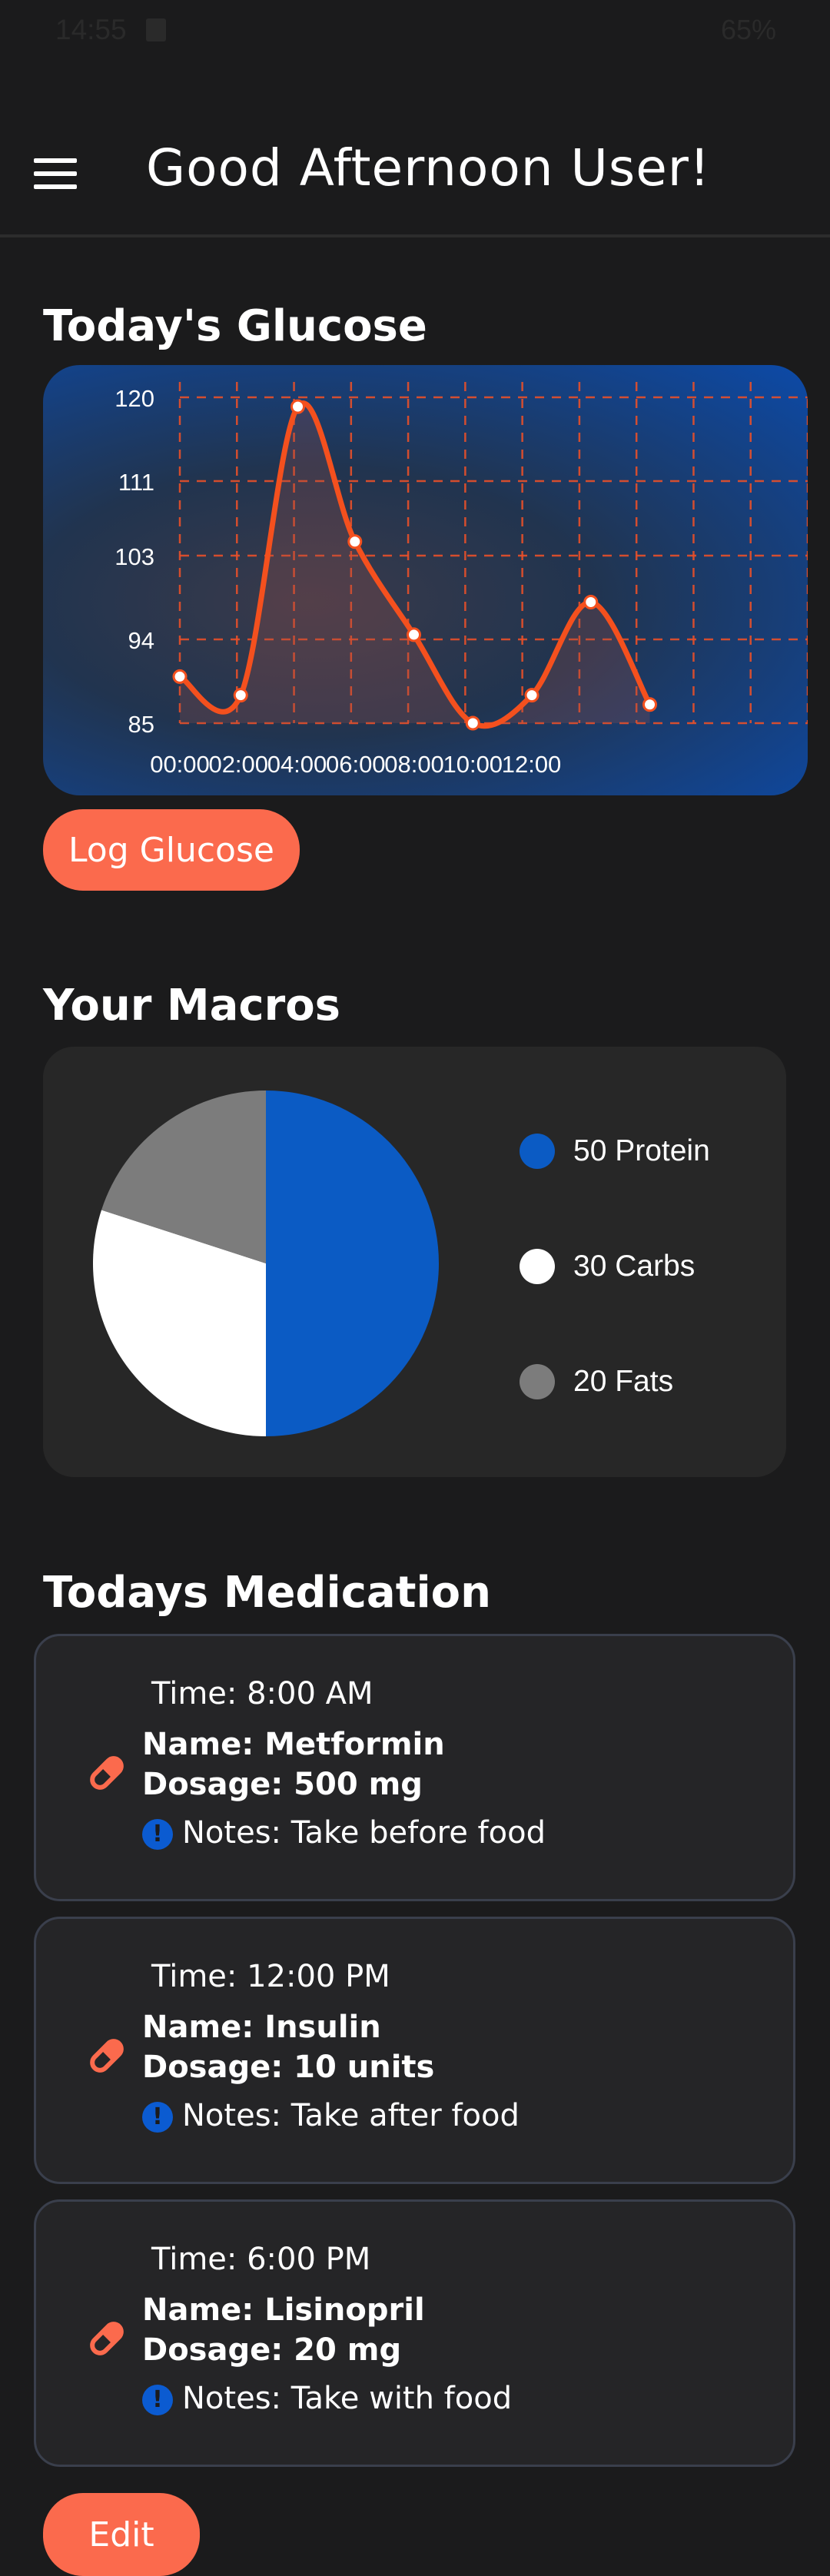 The height and width of the screenshot is (2576, 830). Describe the element at coordinates (283, 2310) in the screenshot. I see `medication-name: Name: Lisinopril` at that location.